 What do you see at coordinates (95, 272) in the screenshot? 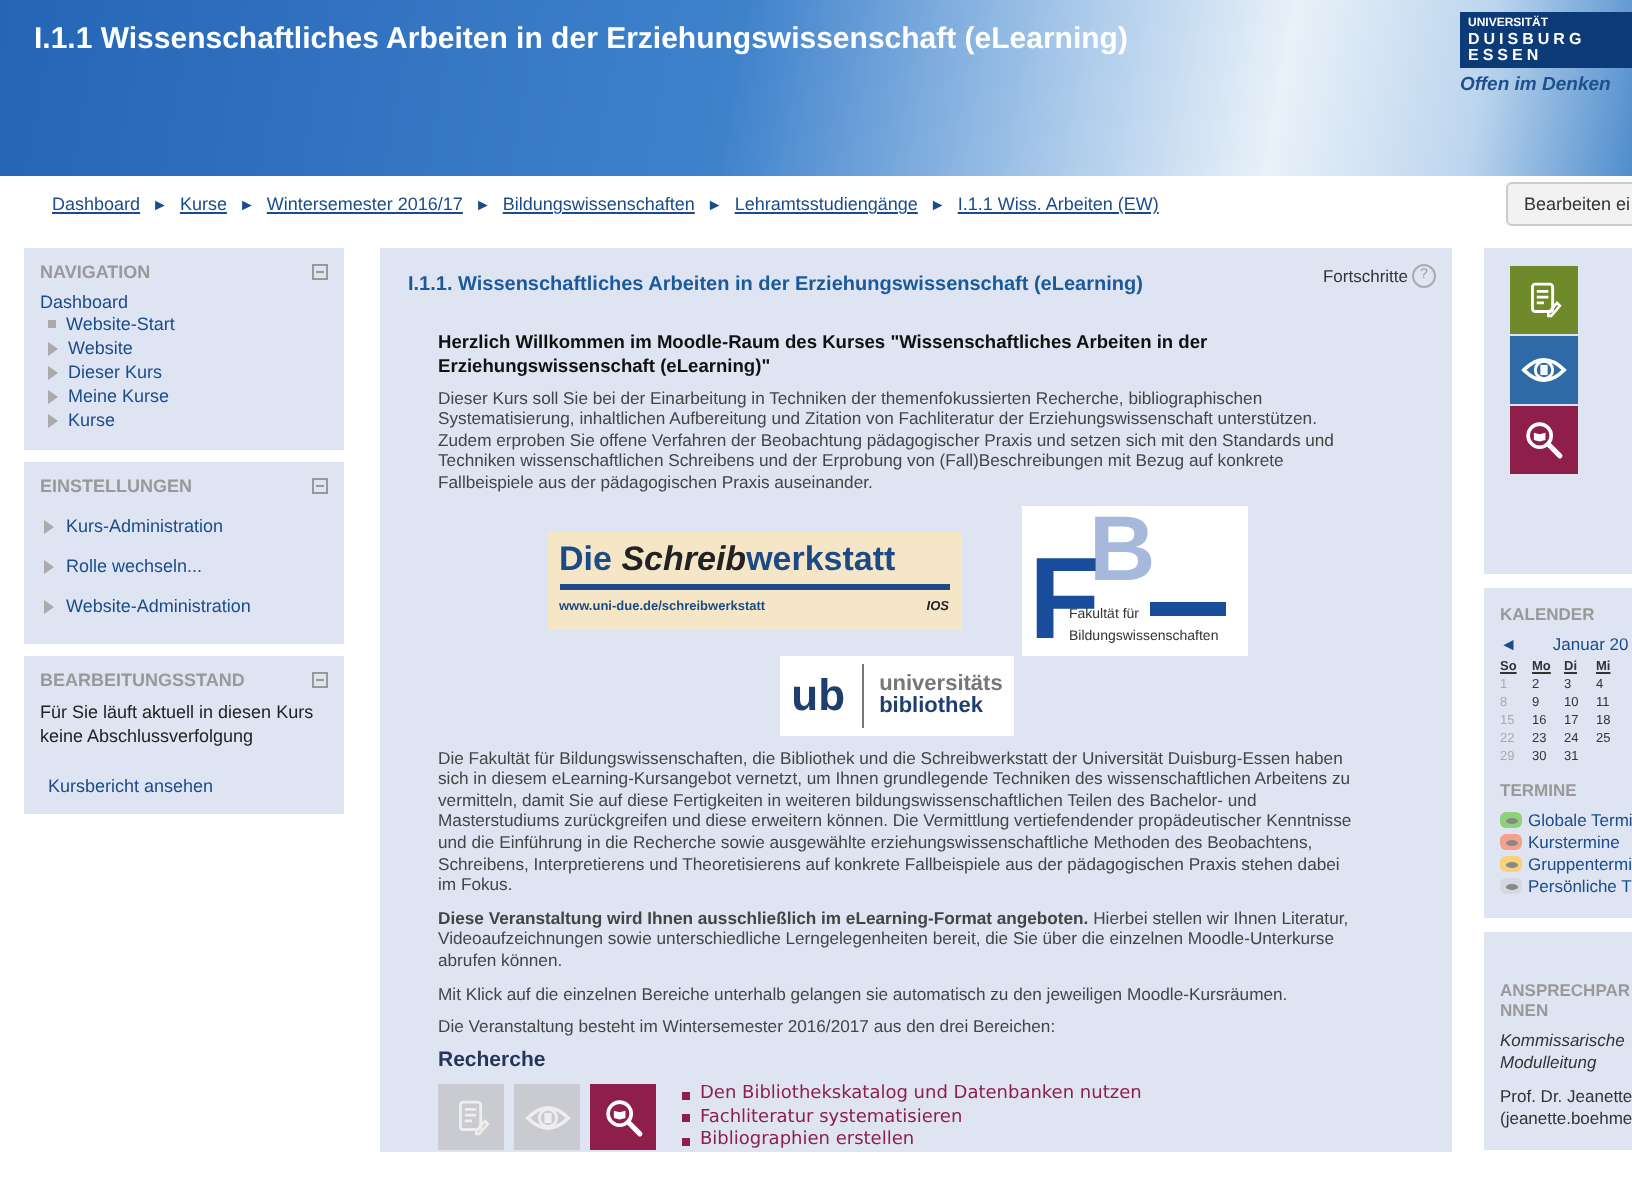
I see `block-title: NAVIGATION` at bounding box center [95, 272].